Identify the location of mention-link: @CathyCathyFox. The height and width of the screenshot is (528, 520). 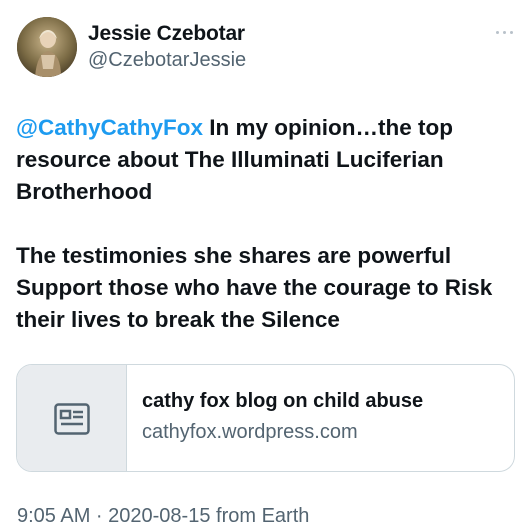
(109, 127).